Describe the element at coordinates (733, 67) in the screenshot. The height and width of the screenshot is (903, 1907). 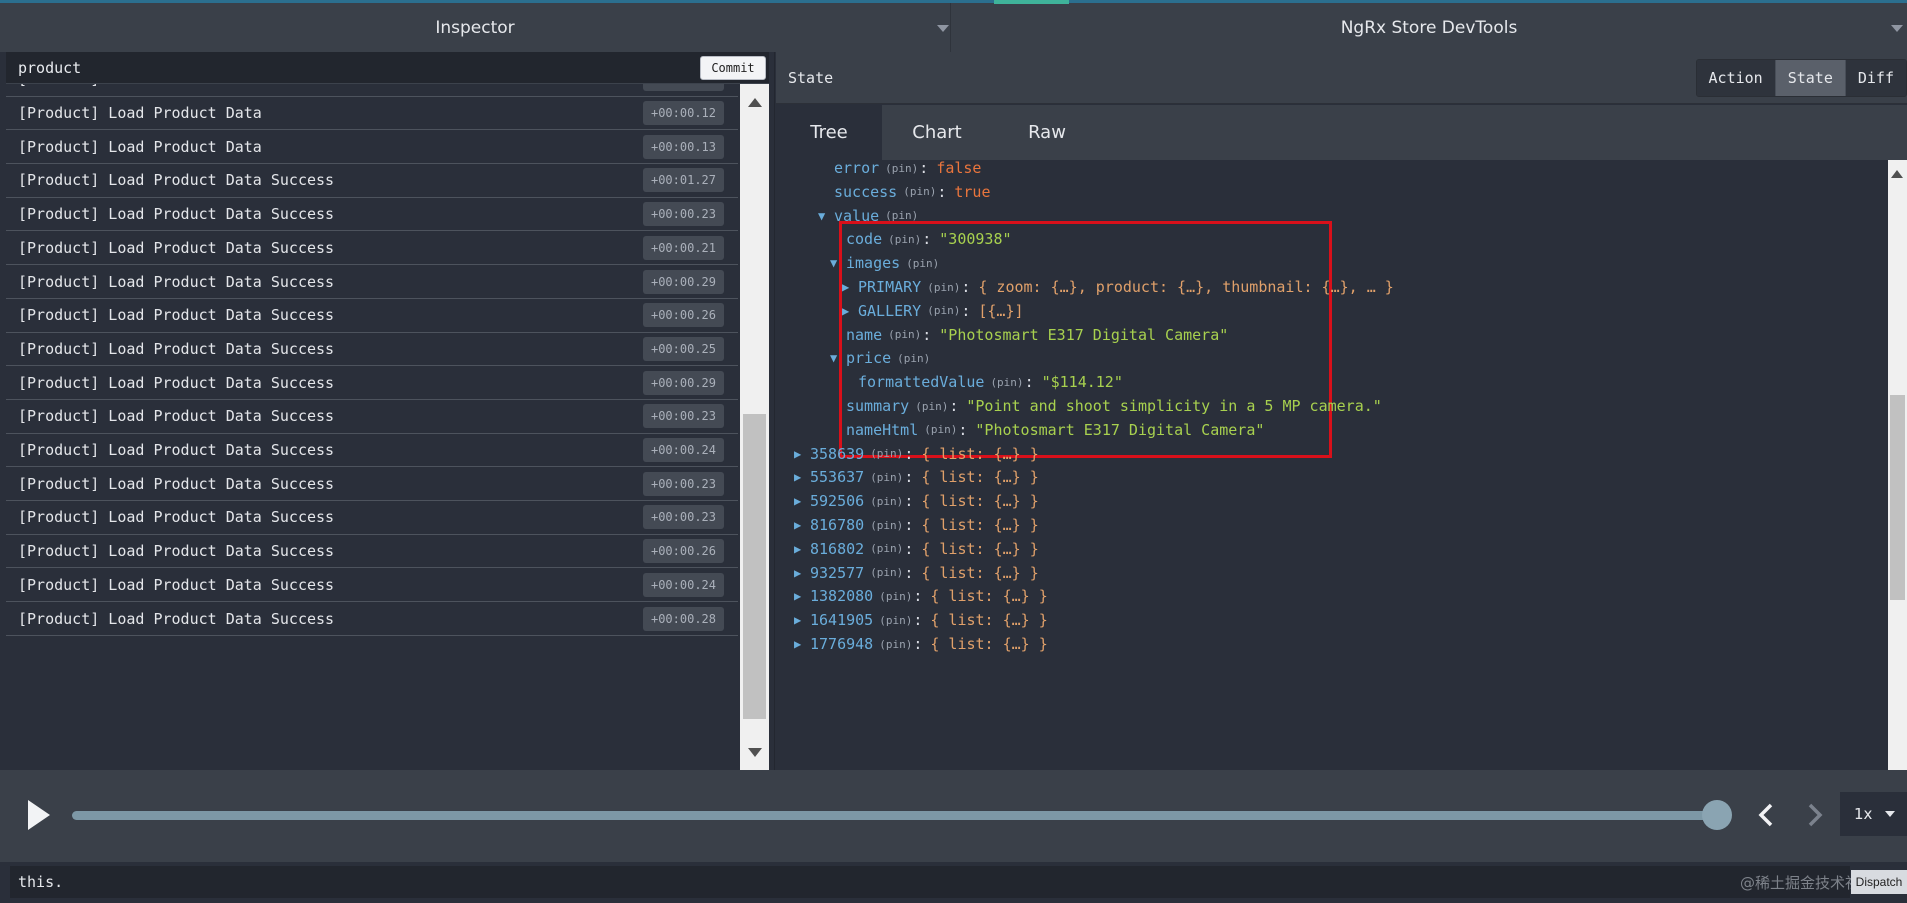
I see `commit-button: Commit` at that location.